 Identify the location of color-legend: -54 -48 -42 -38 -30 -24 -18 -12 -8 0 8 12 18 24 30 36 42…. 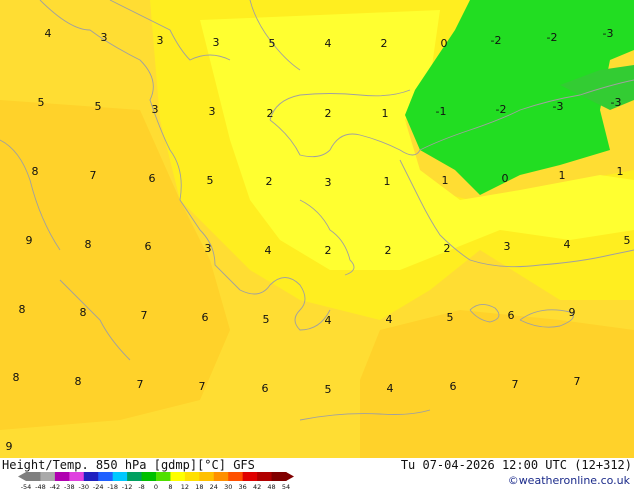
(156, 481).